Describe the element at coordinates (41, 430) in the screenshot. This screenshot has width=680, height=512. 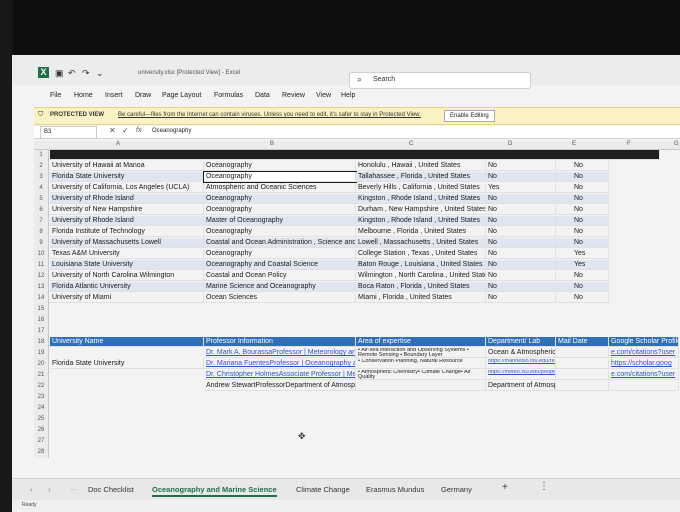
I see `row-number: 26` at that location.